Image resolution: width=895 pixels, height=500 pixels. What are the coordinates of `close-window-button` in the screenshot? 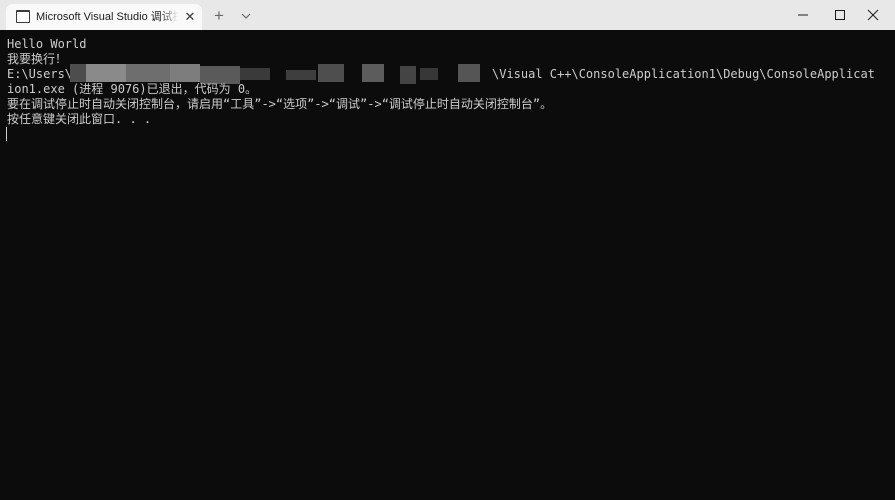 It's located at (872, 15).